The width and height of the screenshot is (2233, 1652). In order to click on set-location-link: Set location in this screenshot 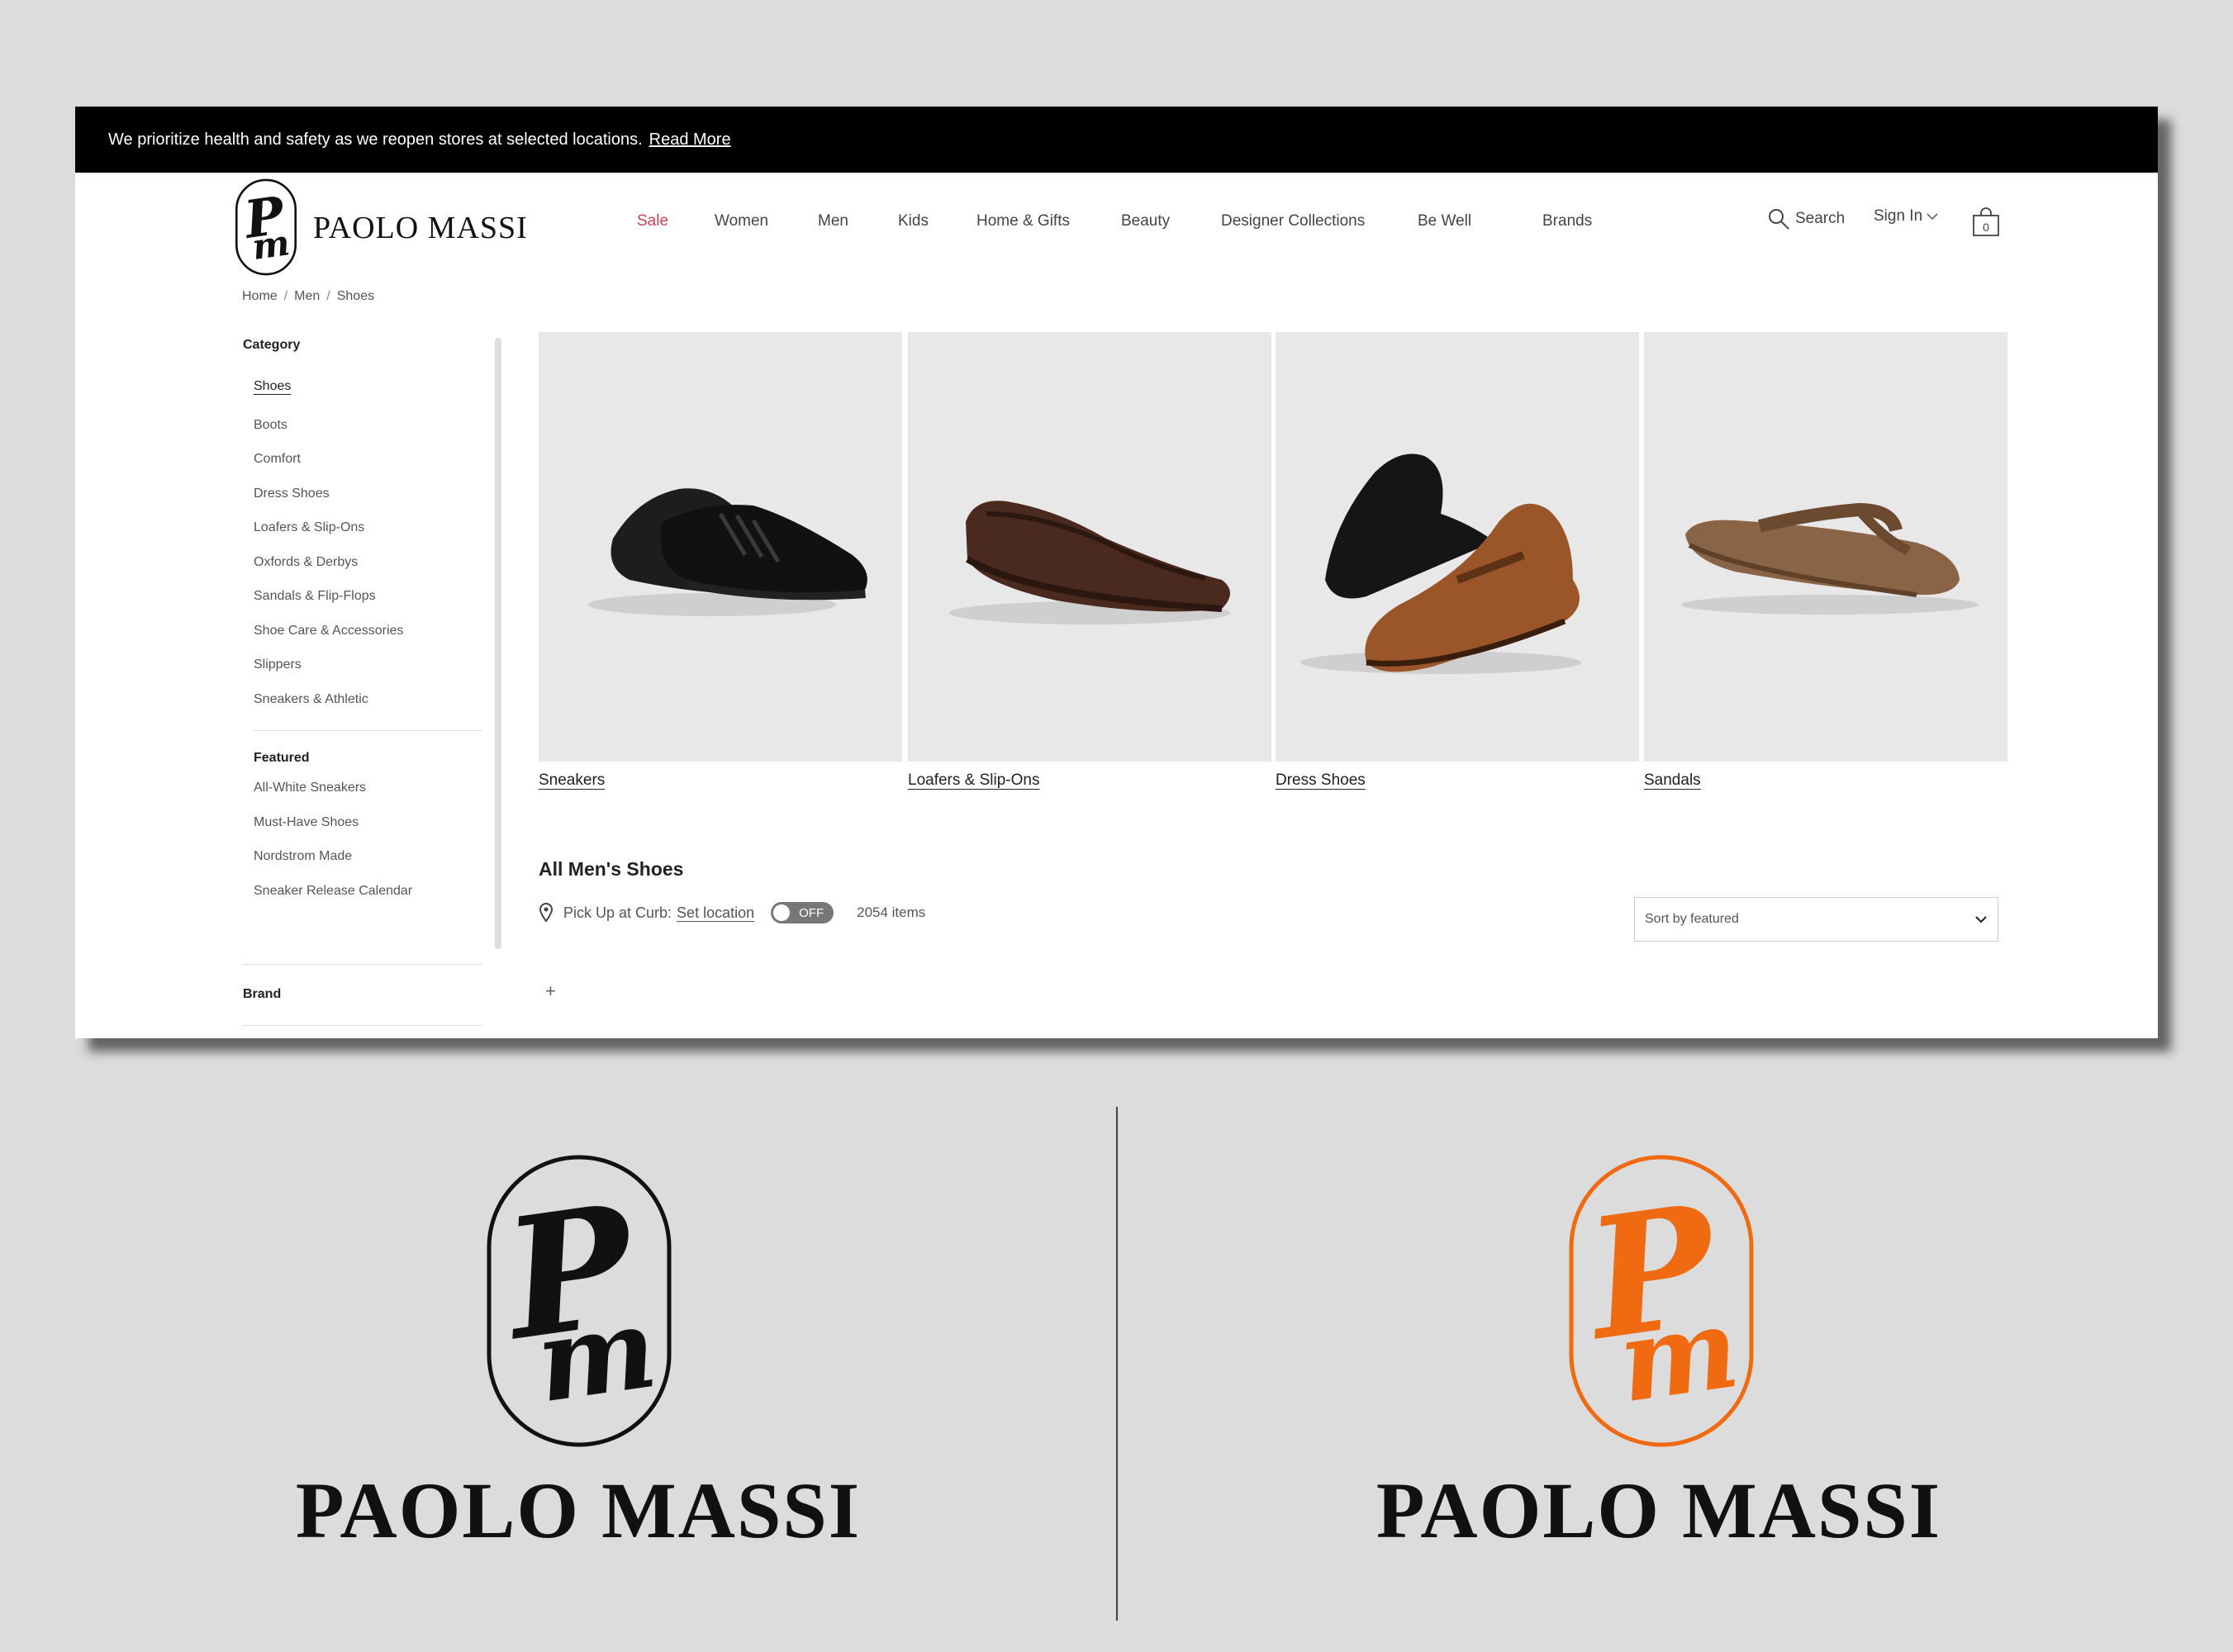, I will do `click(715, 913)`.